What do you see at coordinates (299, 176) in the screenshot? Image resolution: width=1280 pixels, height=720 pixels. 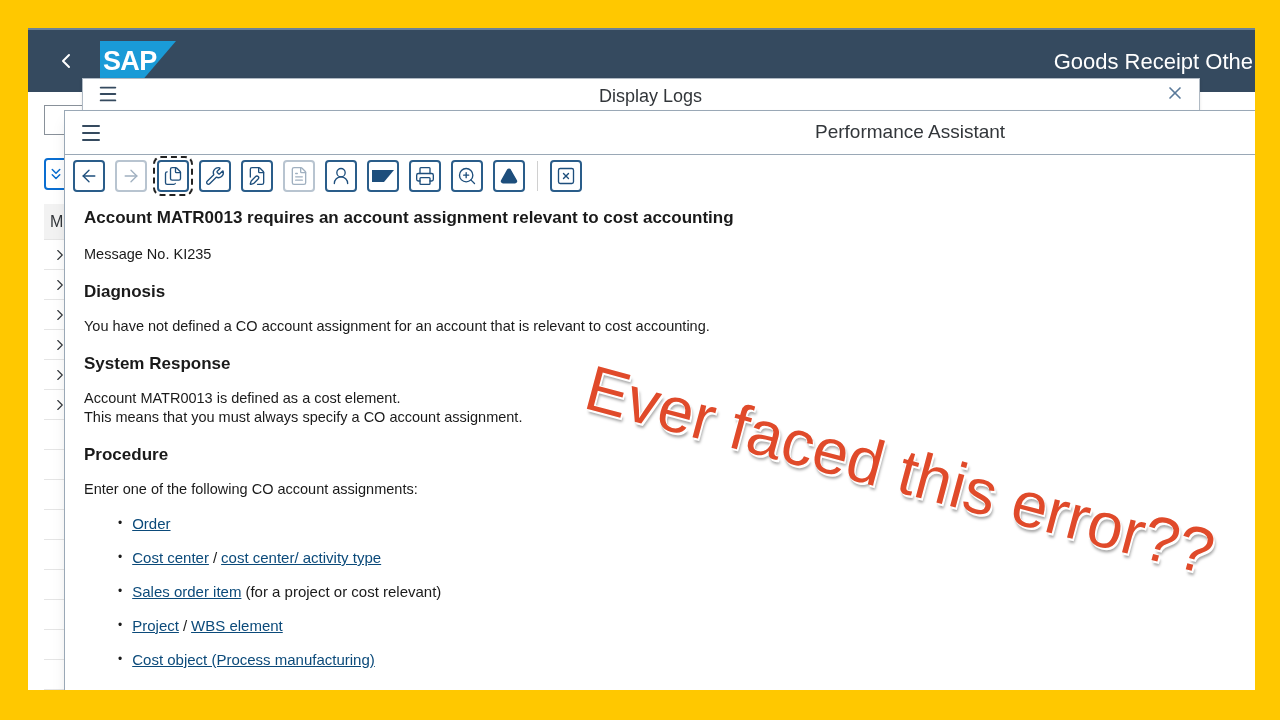 I see `document-icon` at bounding box center [299, 176].